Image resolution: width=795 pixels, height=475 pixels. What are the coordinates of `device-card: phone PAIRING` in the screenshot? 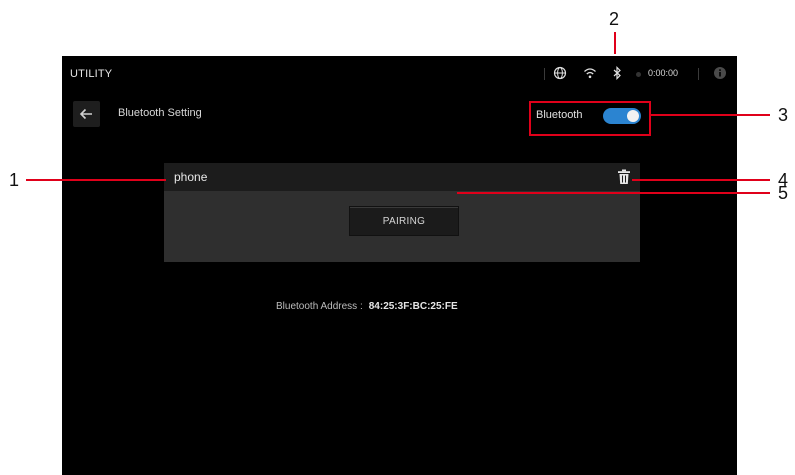 It's located at (402, 212).